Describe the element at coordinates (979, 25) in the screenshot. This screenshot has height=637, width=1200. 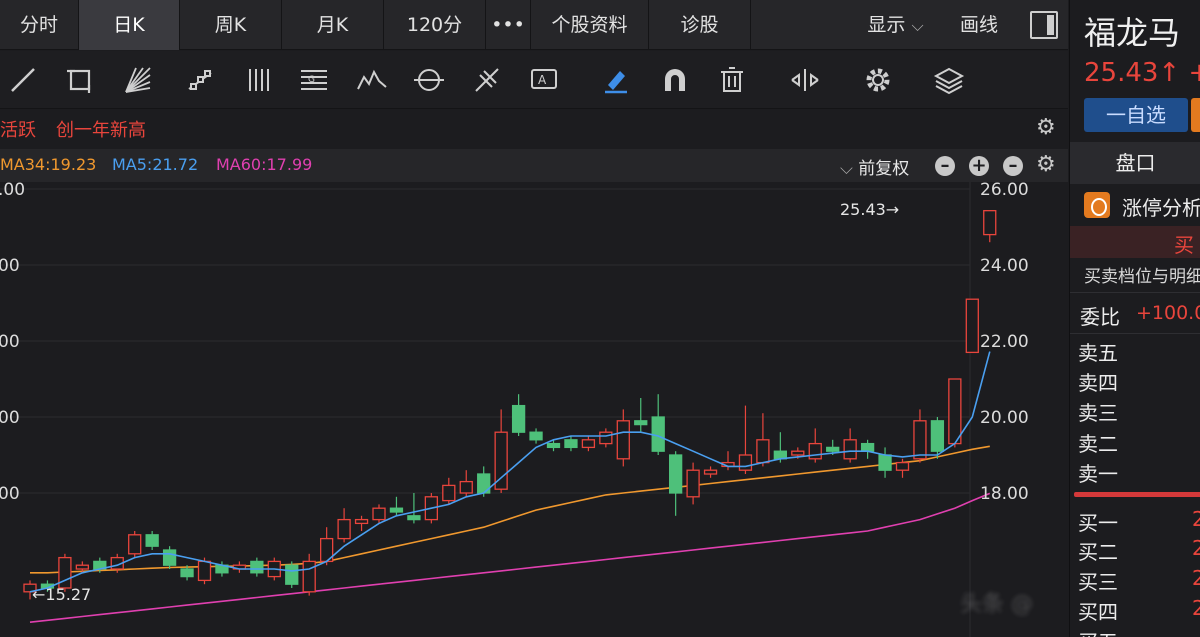
I see `draw-line-button: 画线` at that location.